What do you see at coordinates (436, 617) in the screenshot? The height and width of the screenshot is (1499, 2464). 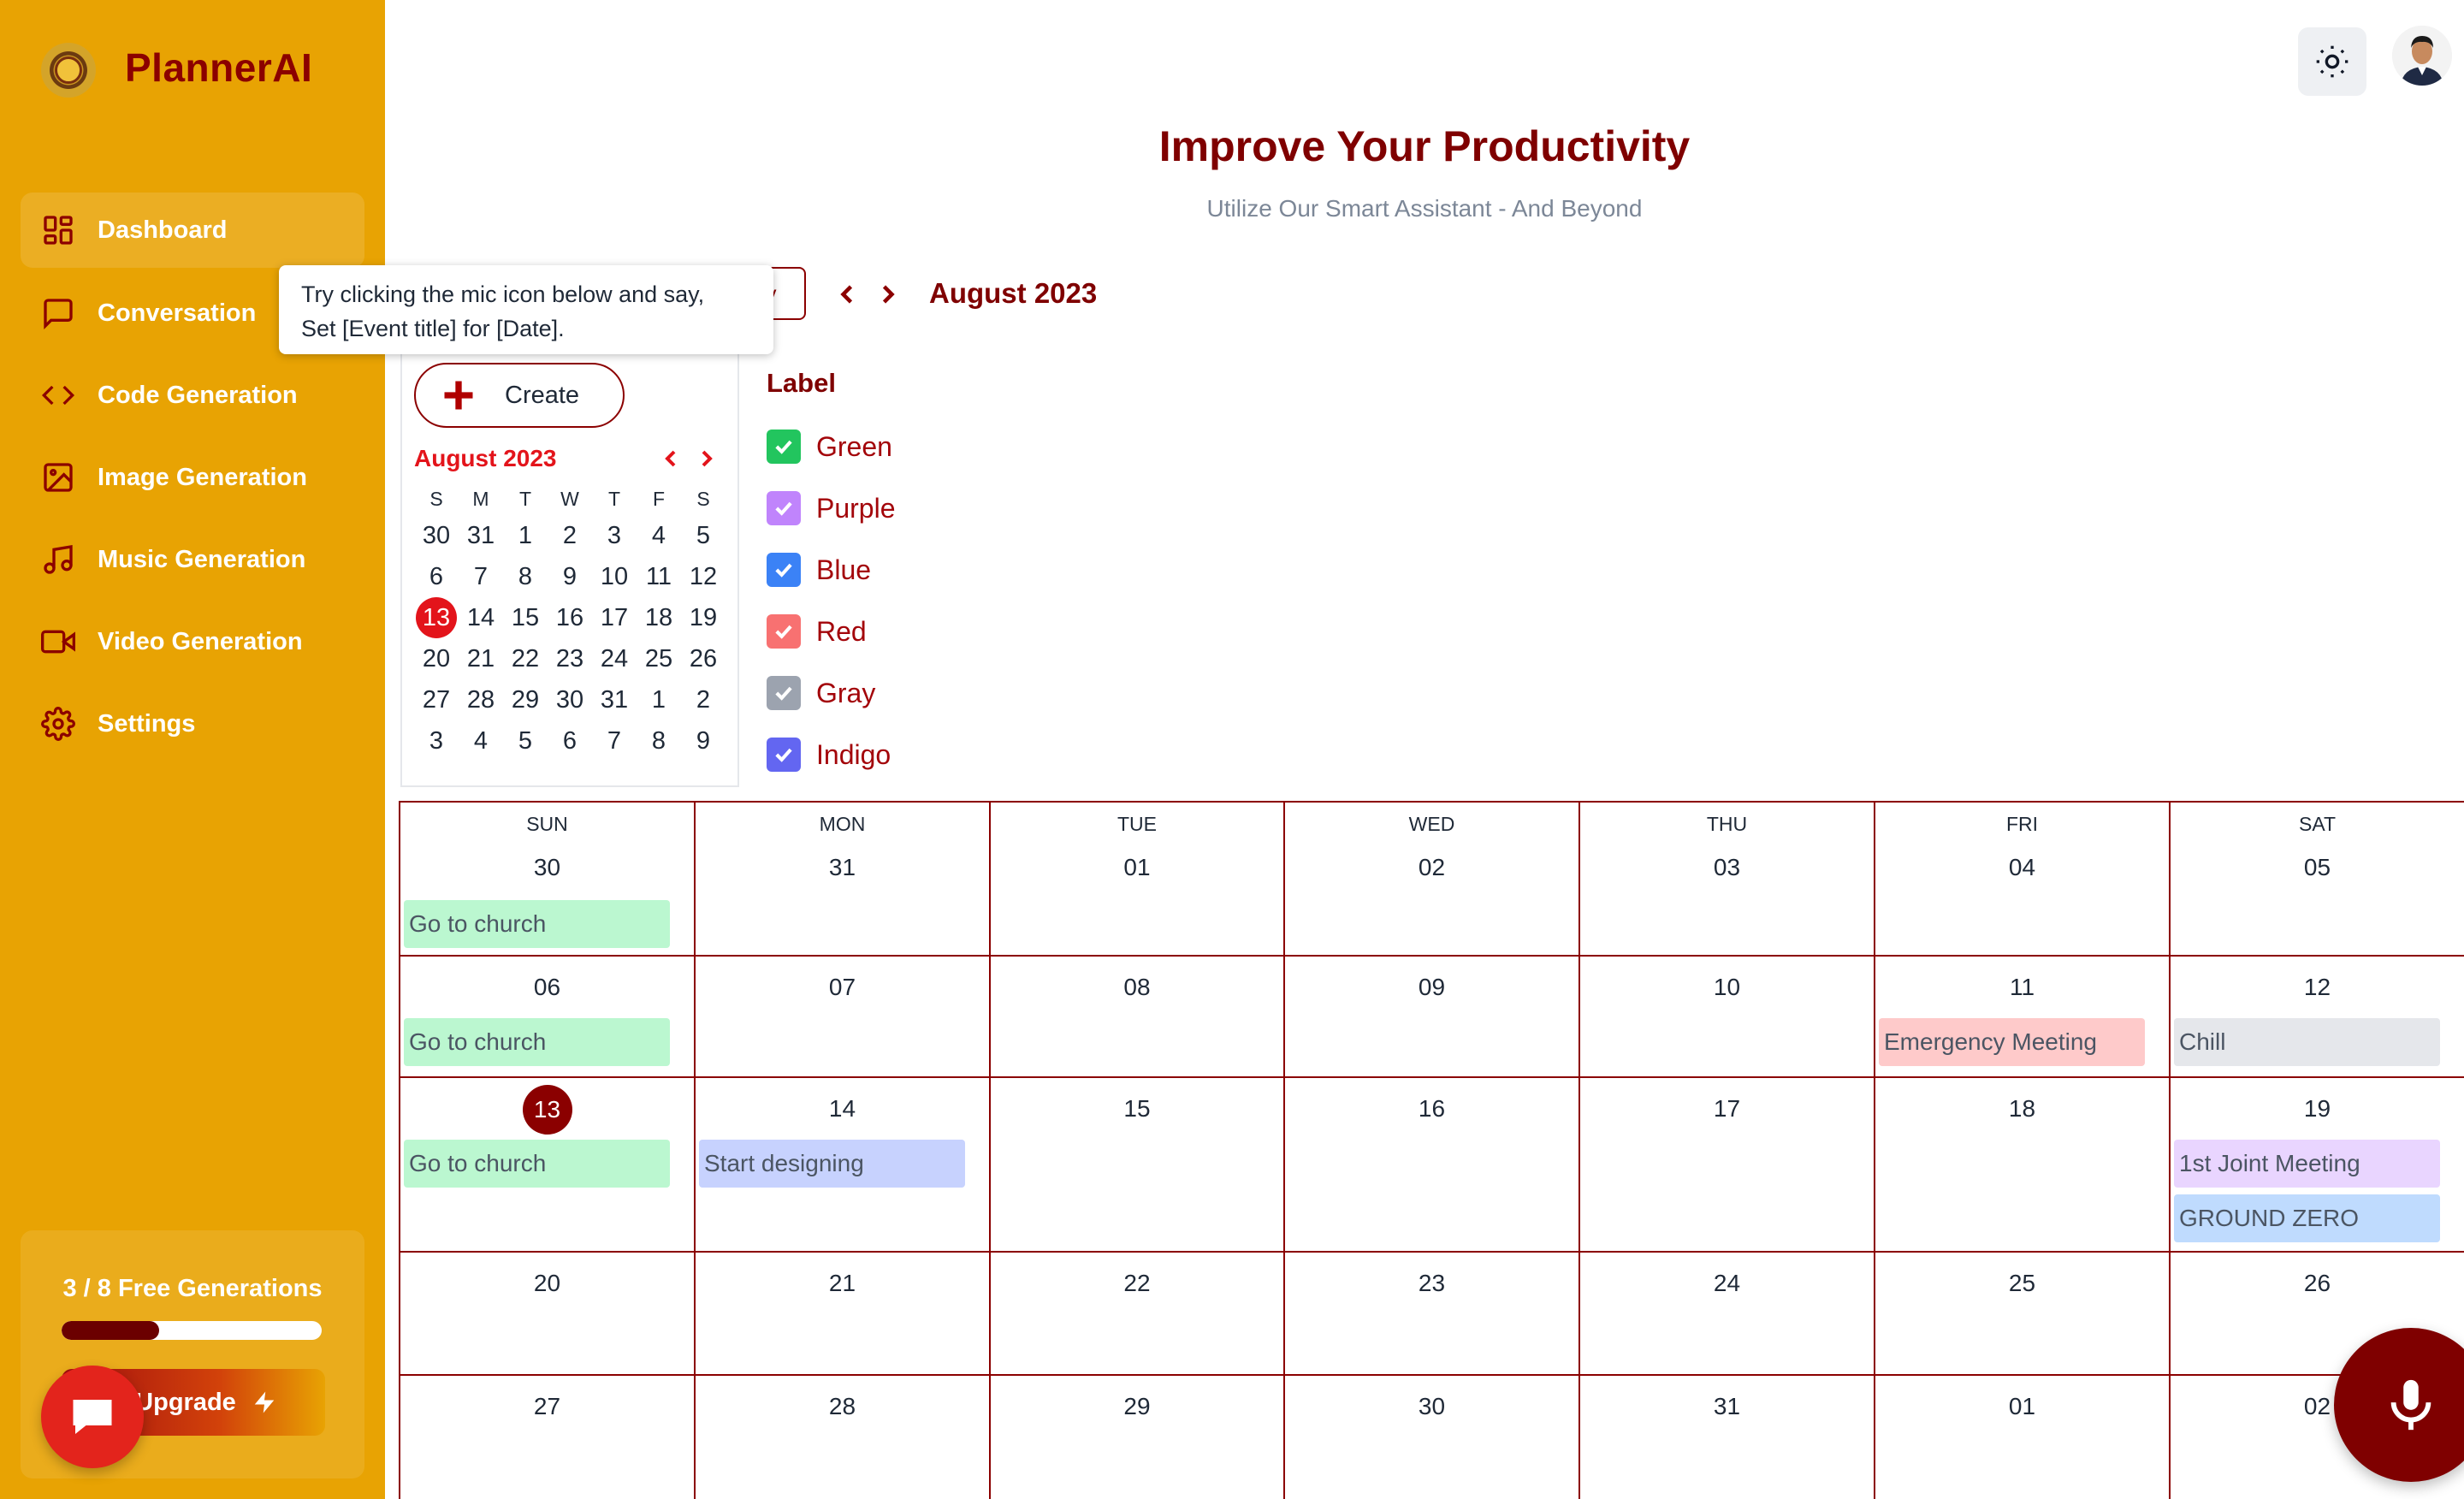 I see `mini-day: 13` at bounding box center [436, 617].